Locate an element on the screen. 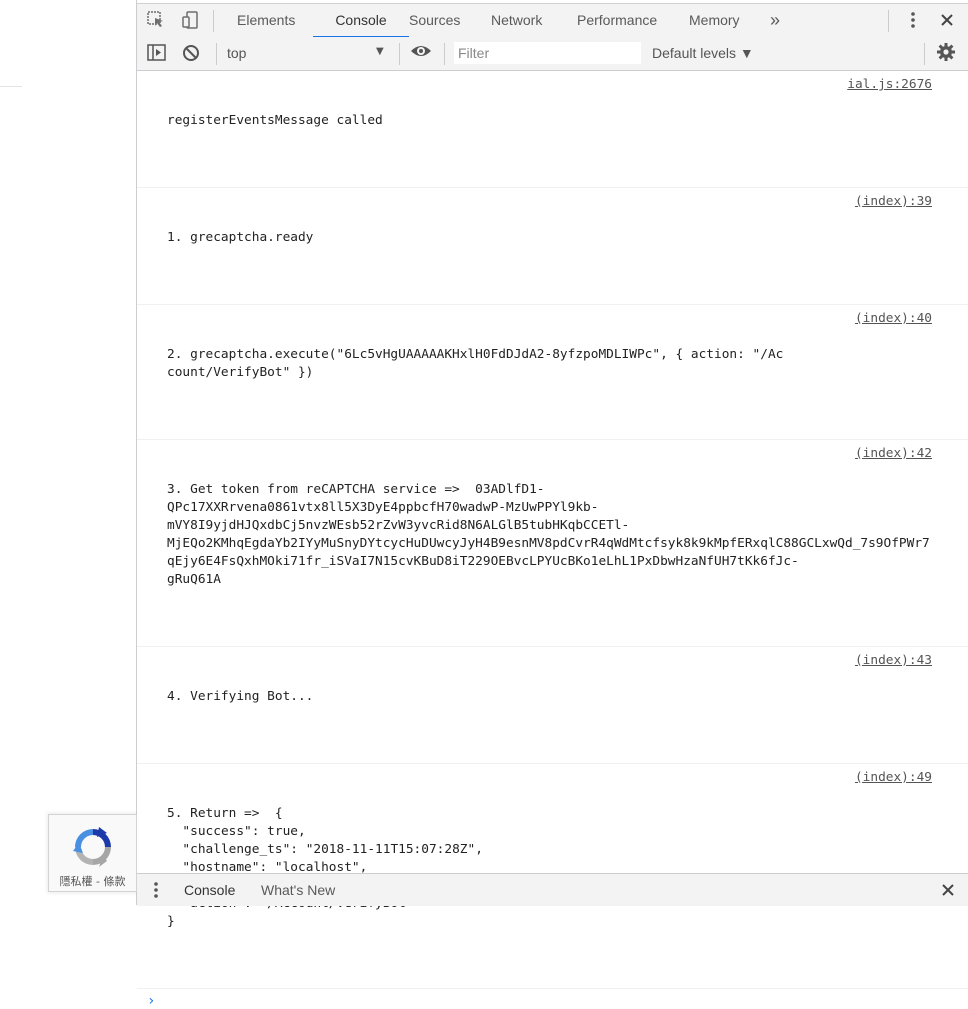 This screenshot has height=1009, width=968. recaptcha-badge: 隱私權 - 條款 is located at coordinates (92, 853).